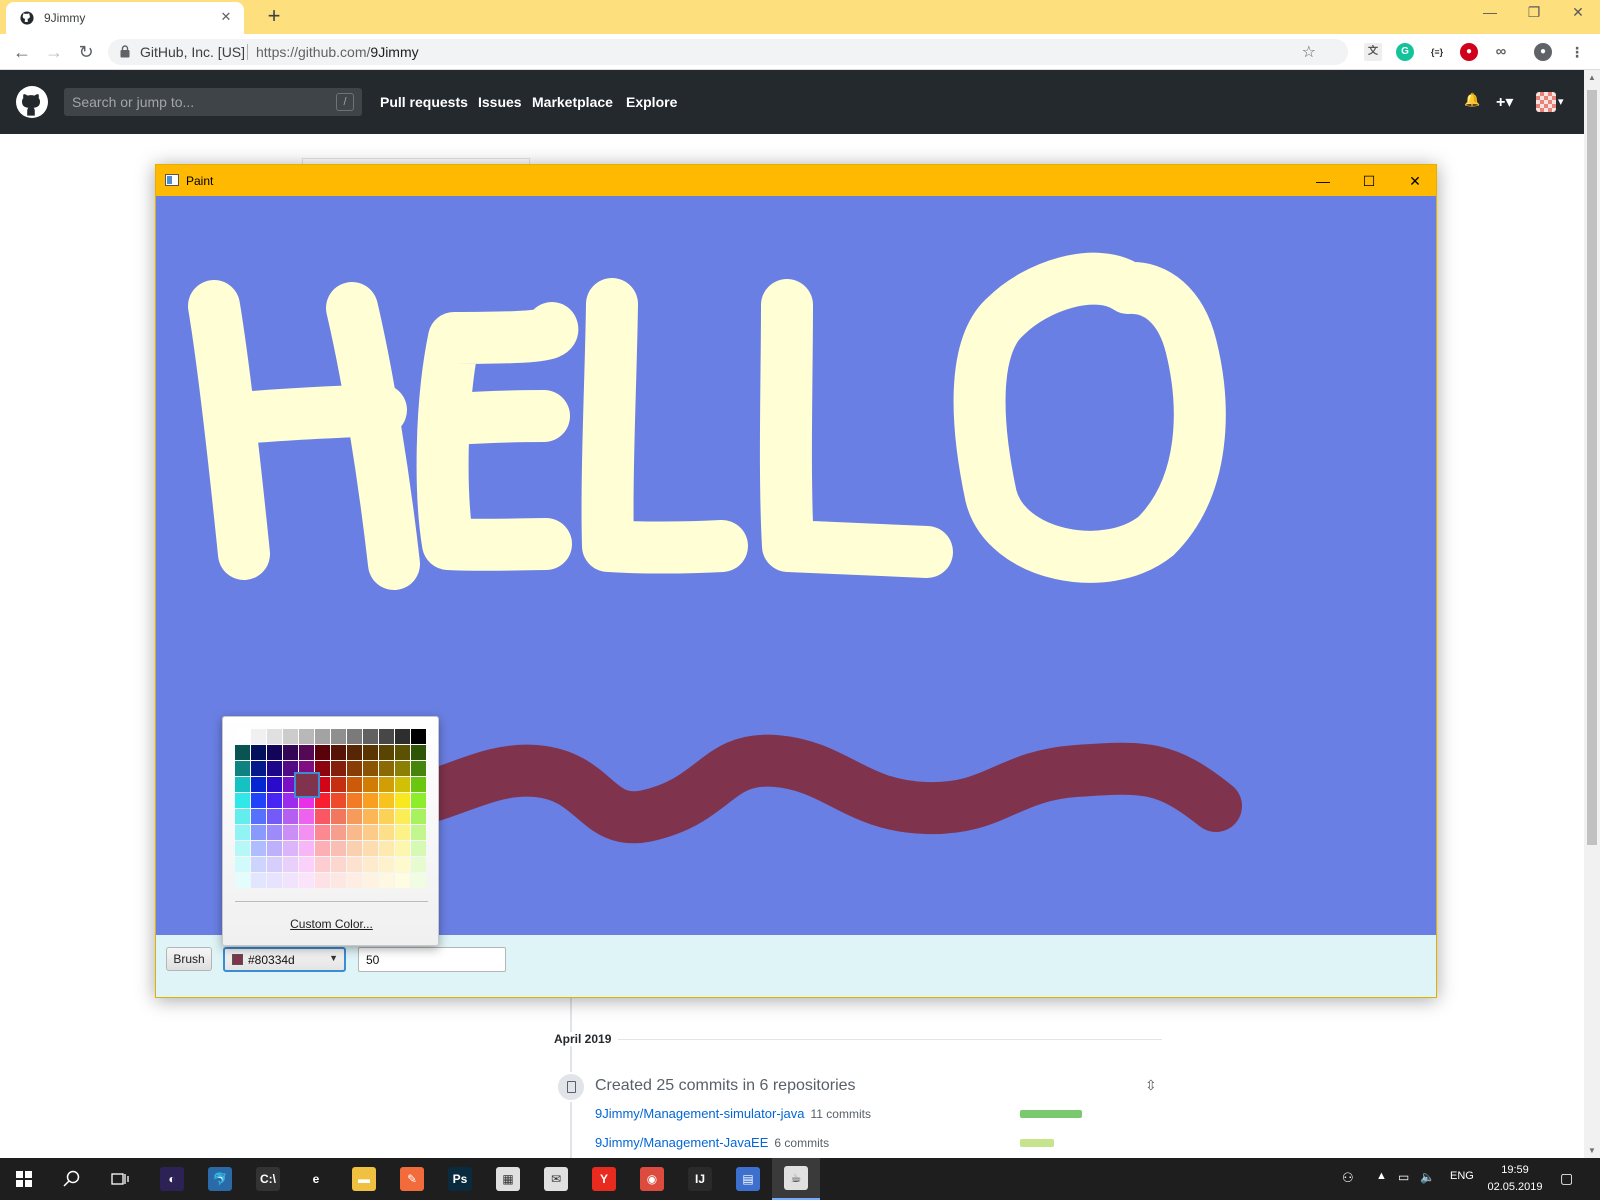  What do you see at coordinates (1427, 1177) in the screenshot?
I see `volume-icon: 🔈` at bounding box center [1427, 1177].